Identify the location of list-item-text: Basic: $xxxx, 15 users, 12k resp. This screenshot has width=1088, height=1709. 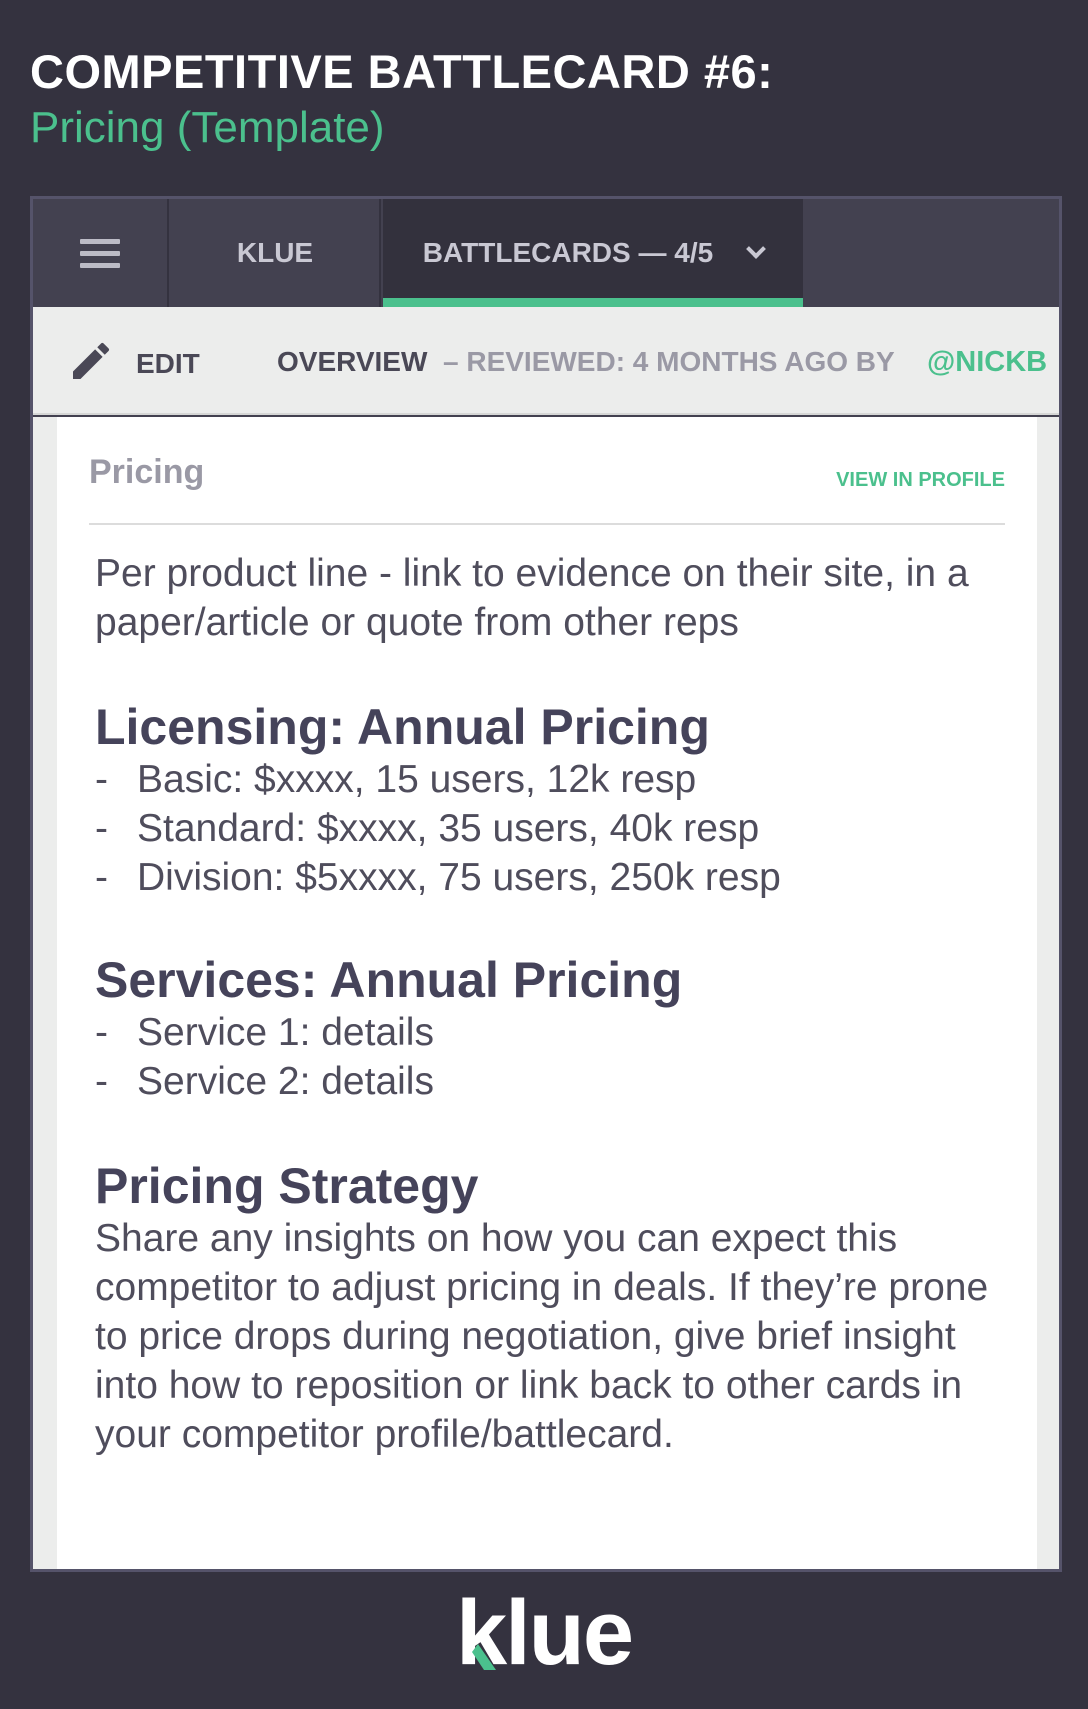
(417, 779).